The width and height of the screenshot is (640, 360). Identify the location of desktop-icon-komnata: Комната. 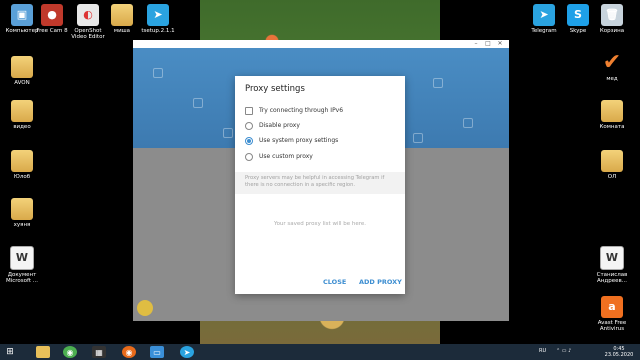
(612, 115).